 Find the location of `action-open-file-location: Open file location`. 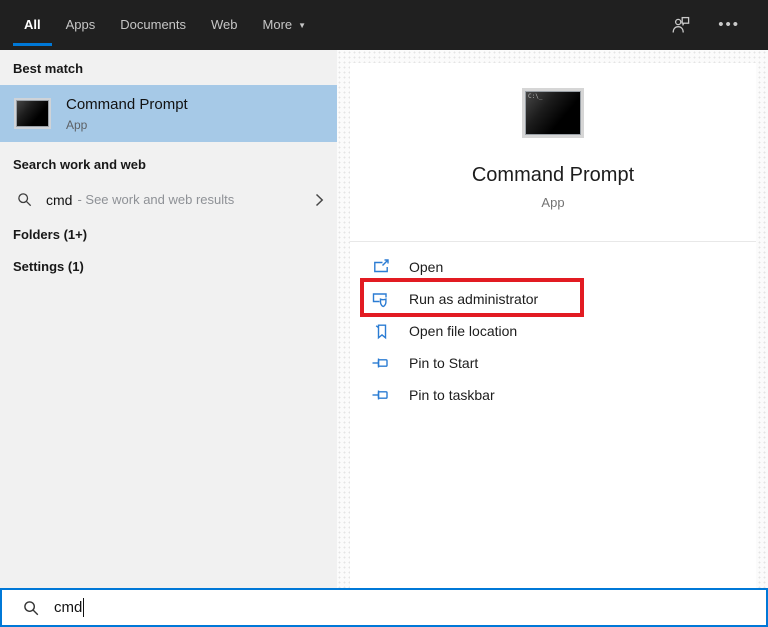

action-open-file-location: Open file location is located at coordinates (553, 331).